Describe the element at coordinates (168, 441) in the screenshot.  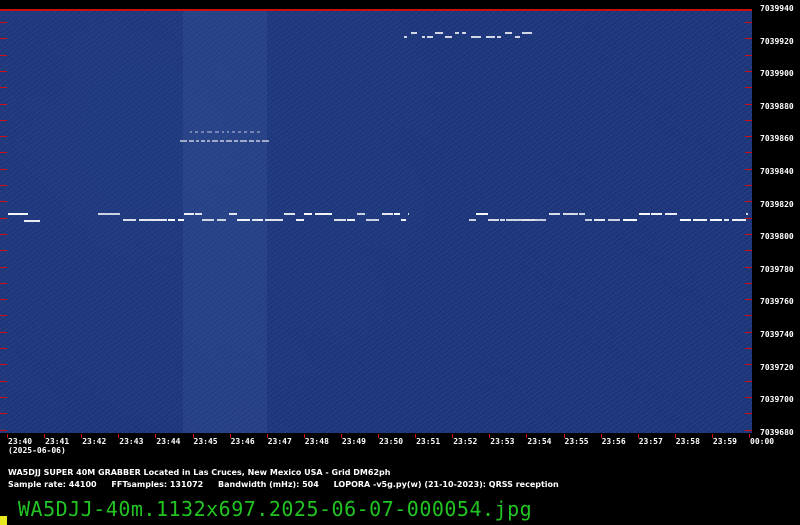
I see `time-label: 23:44` at that location.